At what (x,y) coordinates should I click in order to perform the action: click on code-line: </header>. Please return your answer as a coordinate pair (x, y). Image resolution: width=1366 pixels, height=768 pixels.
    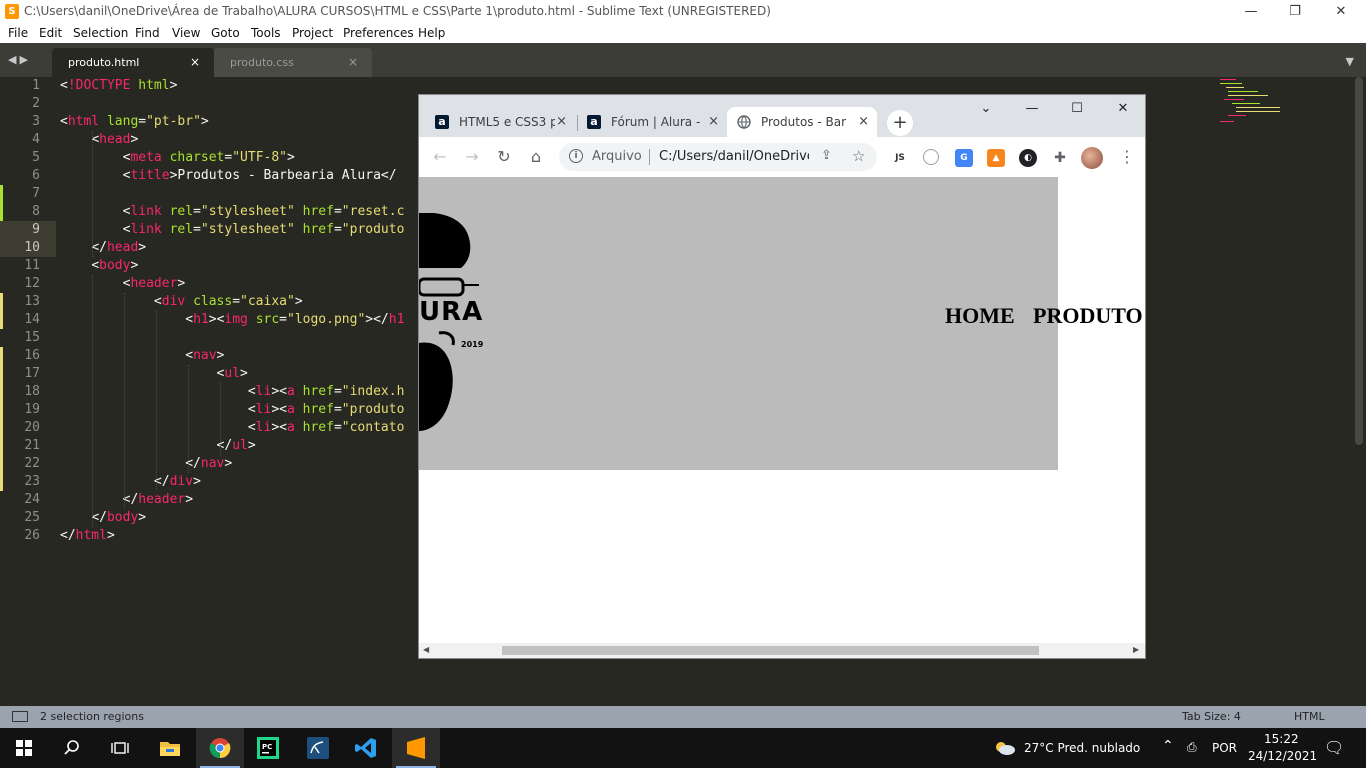
    Looking at the image, I should click on (126, 499).